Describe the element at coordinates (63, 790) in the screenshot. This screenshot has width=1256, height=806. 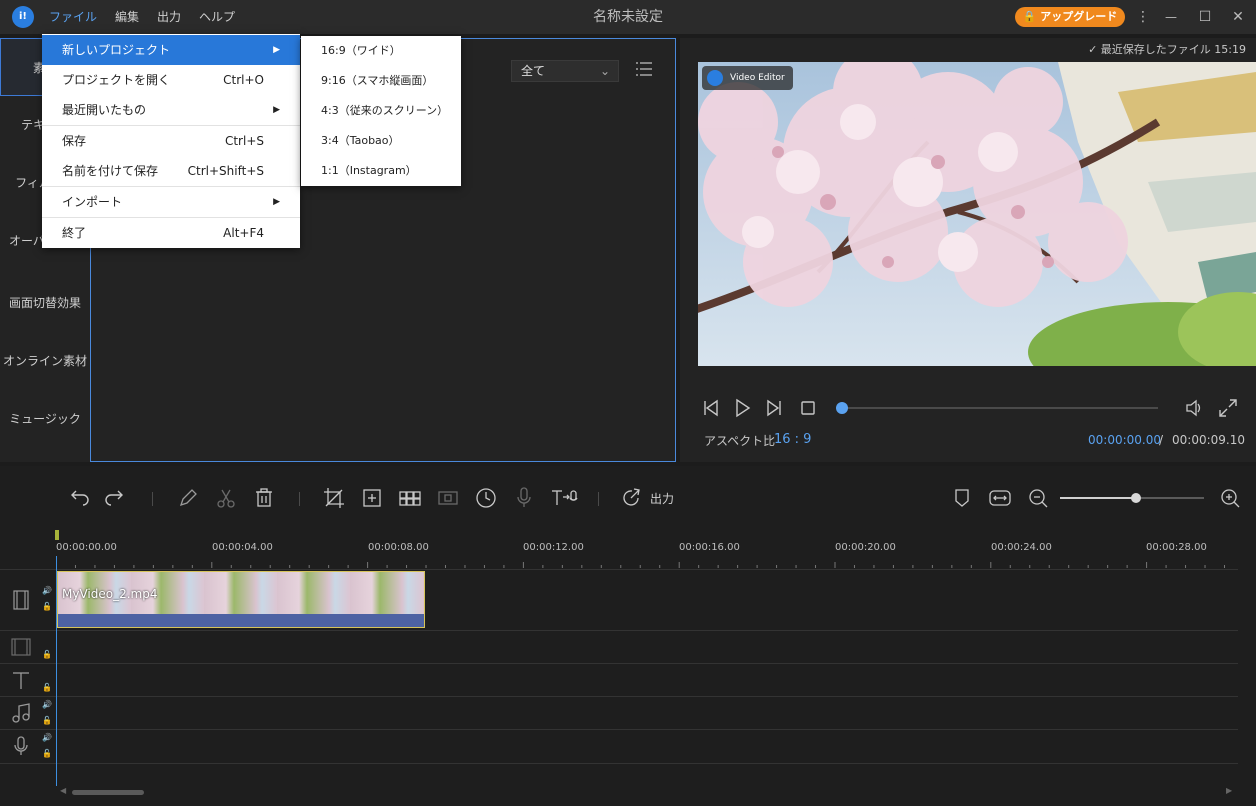
I see `scroll-left-icon: ◀` at that location.